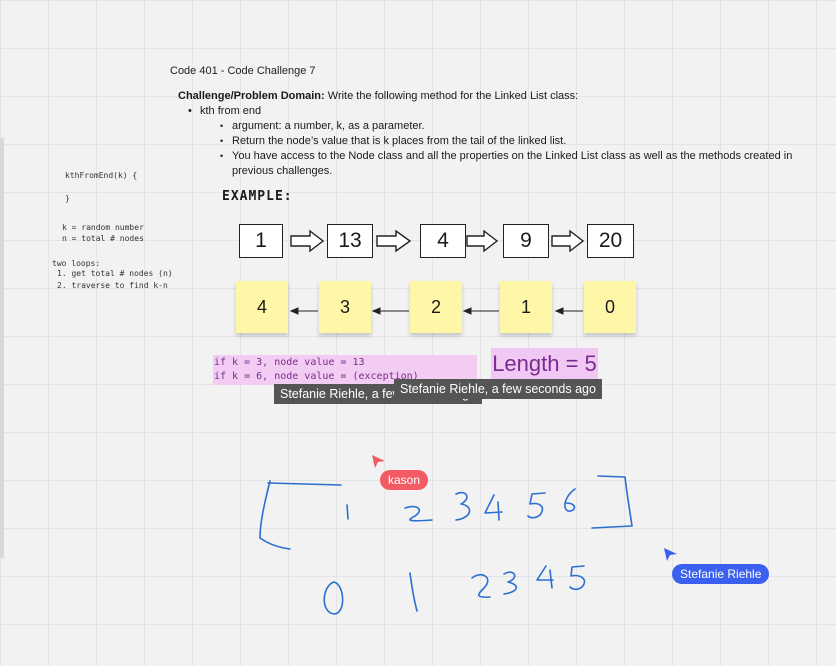  What do you see at coordinates (670, 554) in the screenshot?
I see `stefanie-cursor-icon` at bounding box center [670, 554].